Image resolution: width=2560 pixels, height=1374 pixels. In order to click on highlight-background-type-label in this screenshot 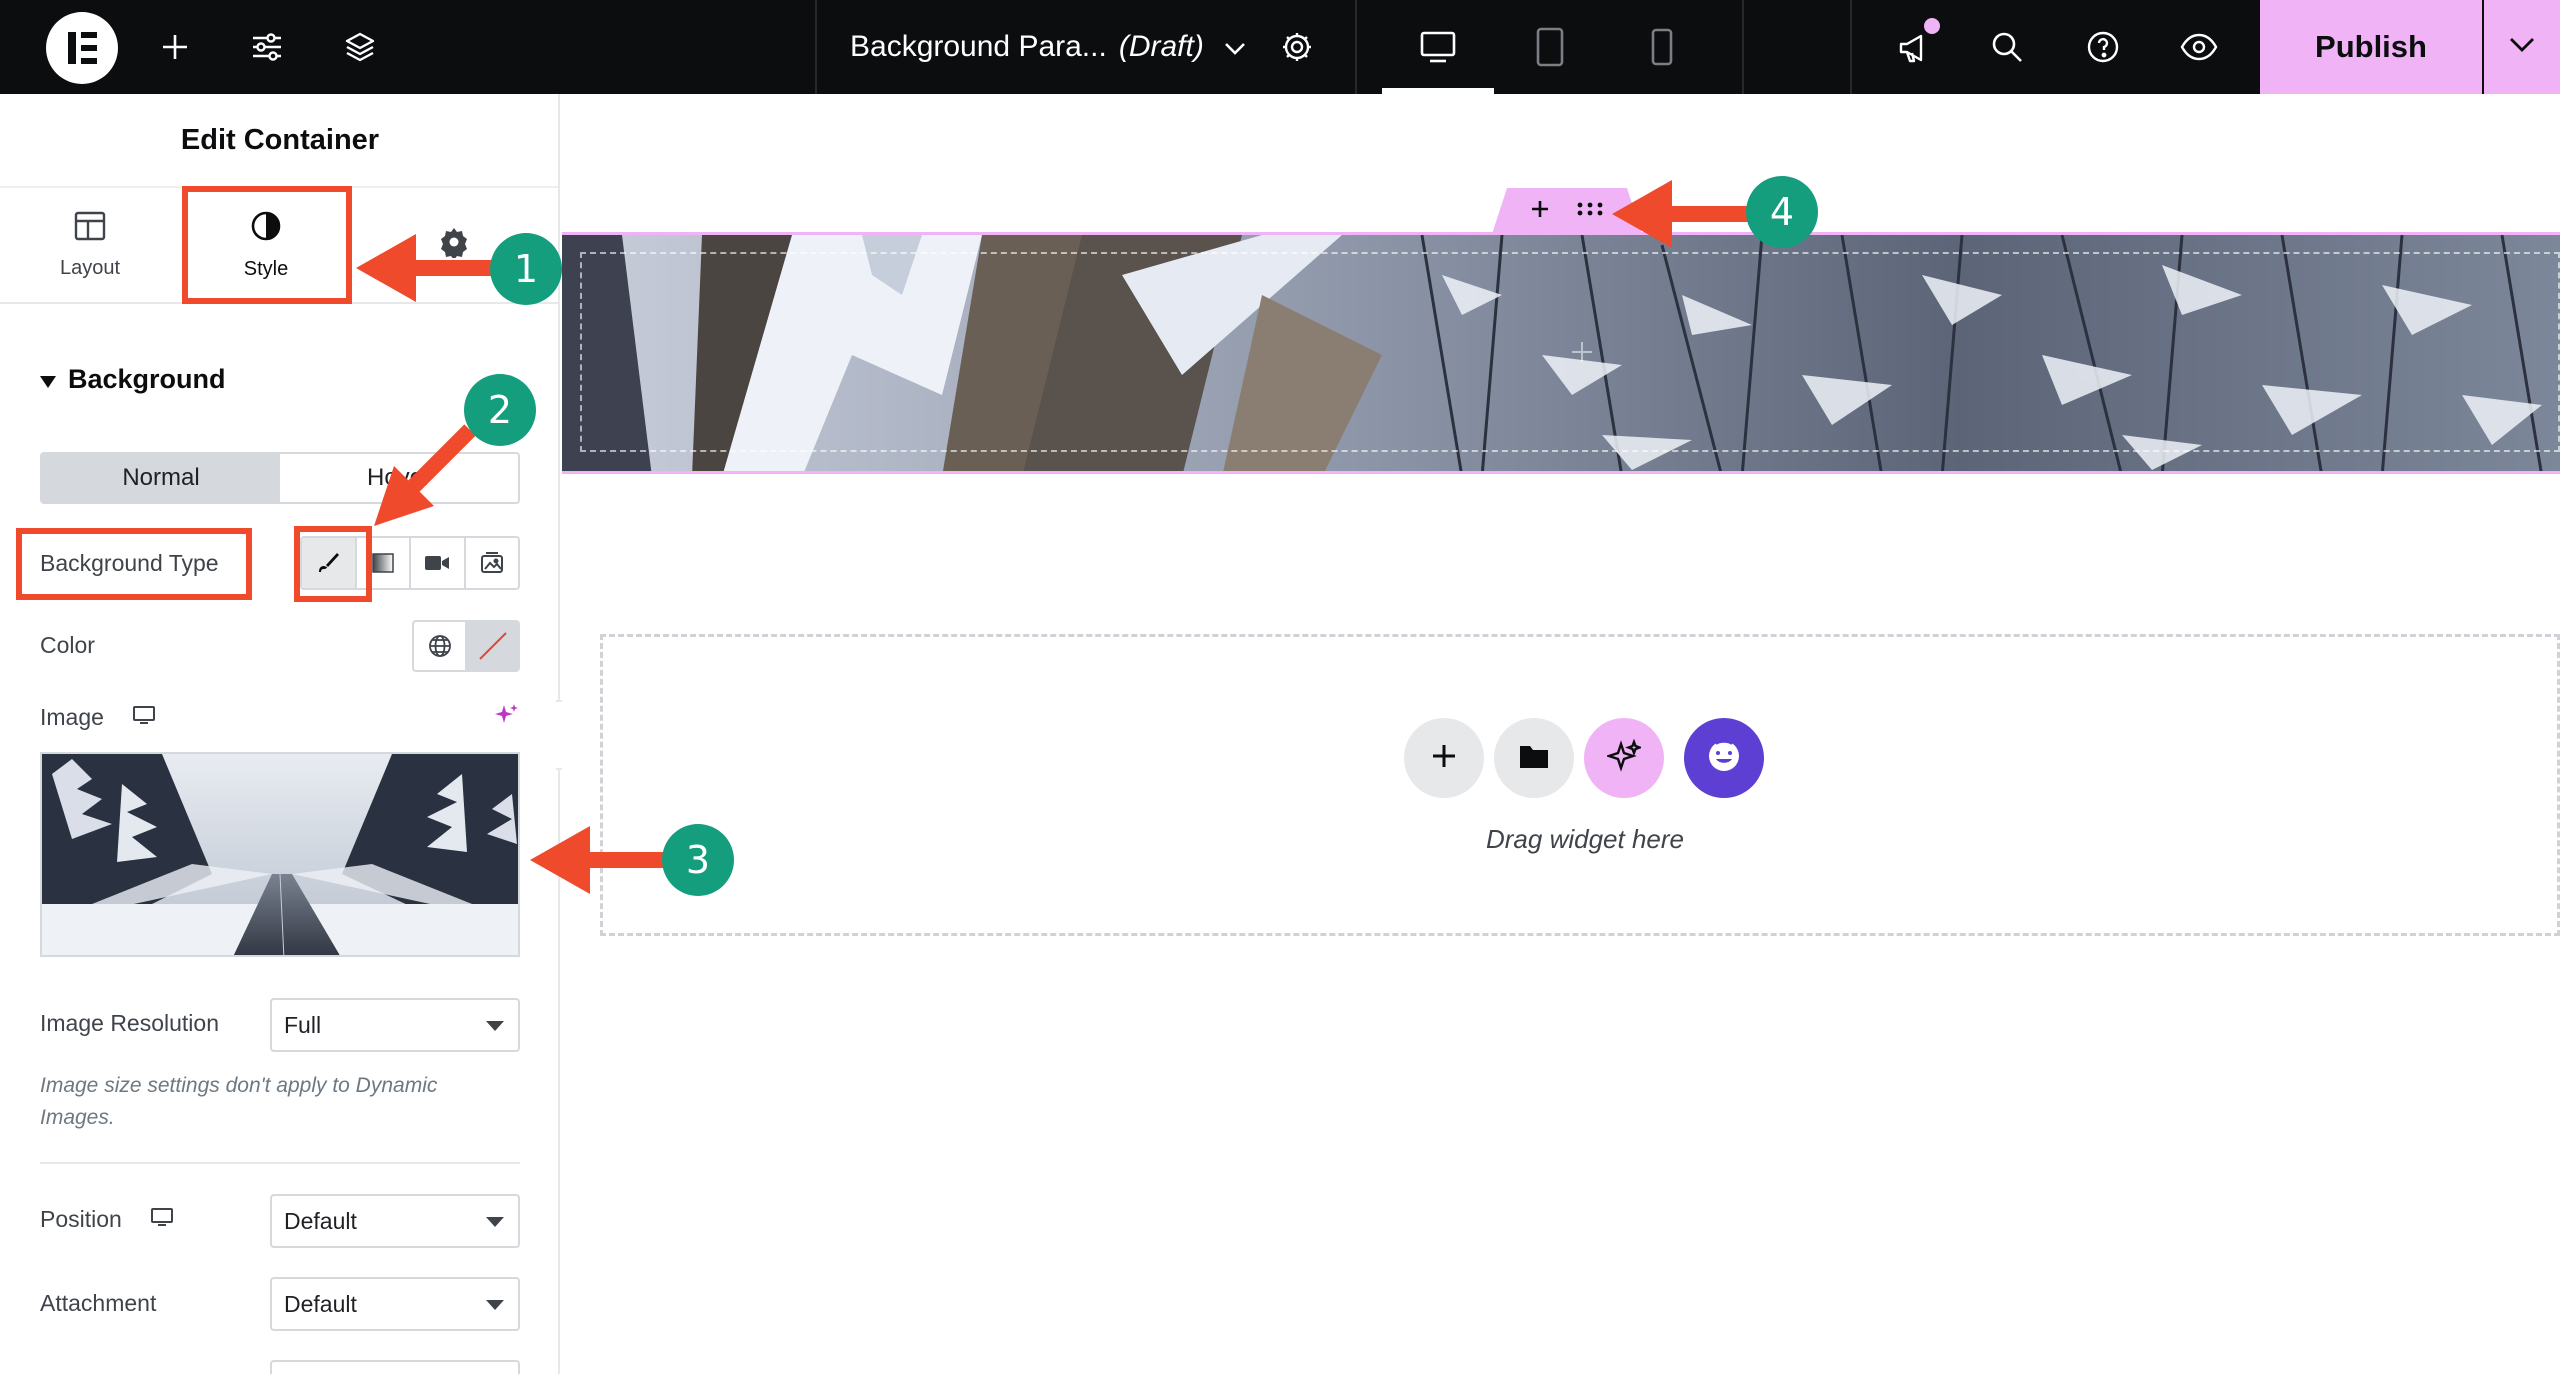, I will do `click(134, 564)`.